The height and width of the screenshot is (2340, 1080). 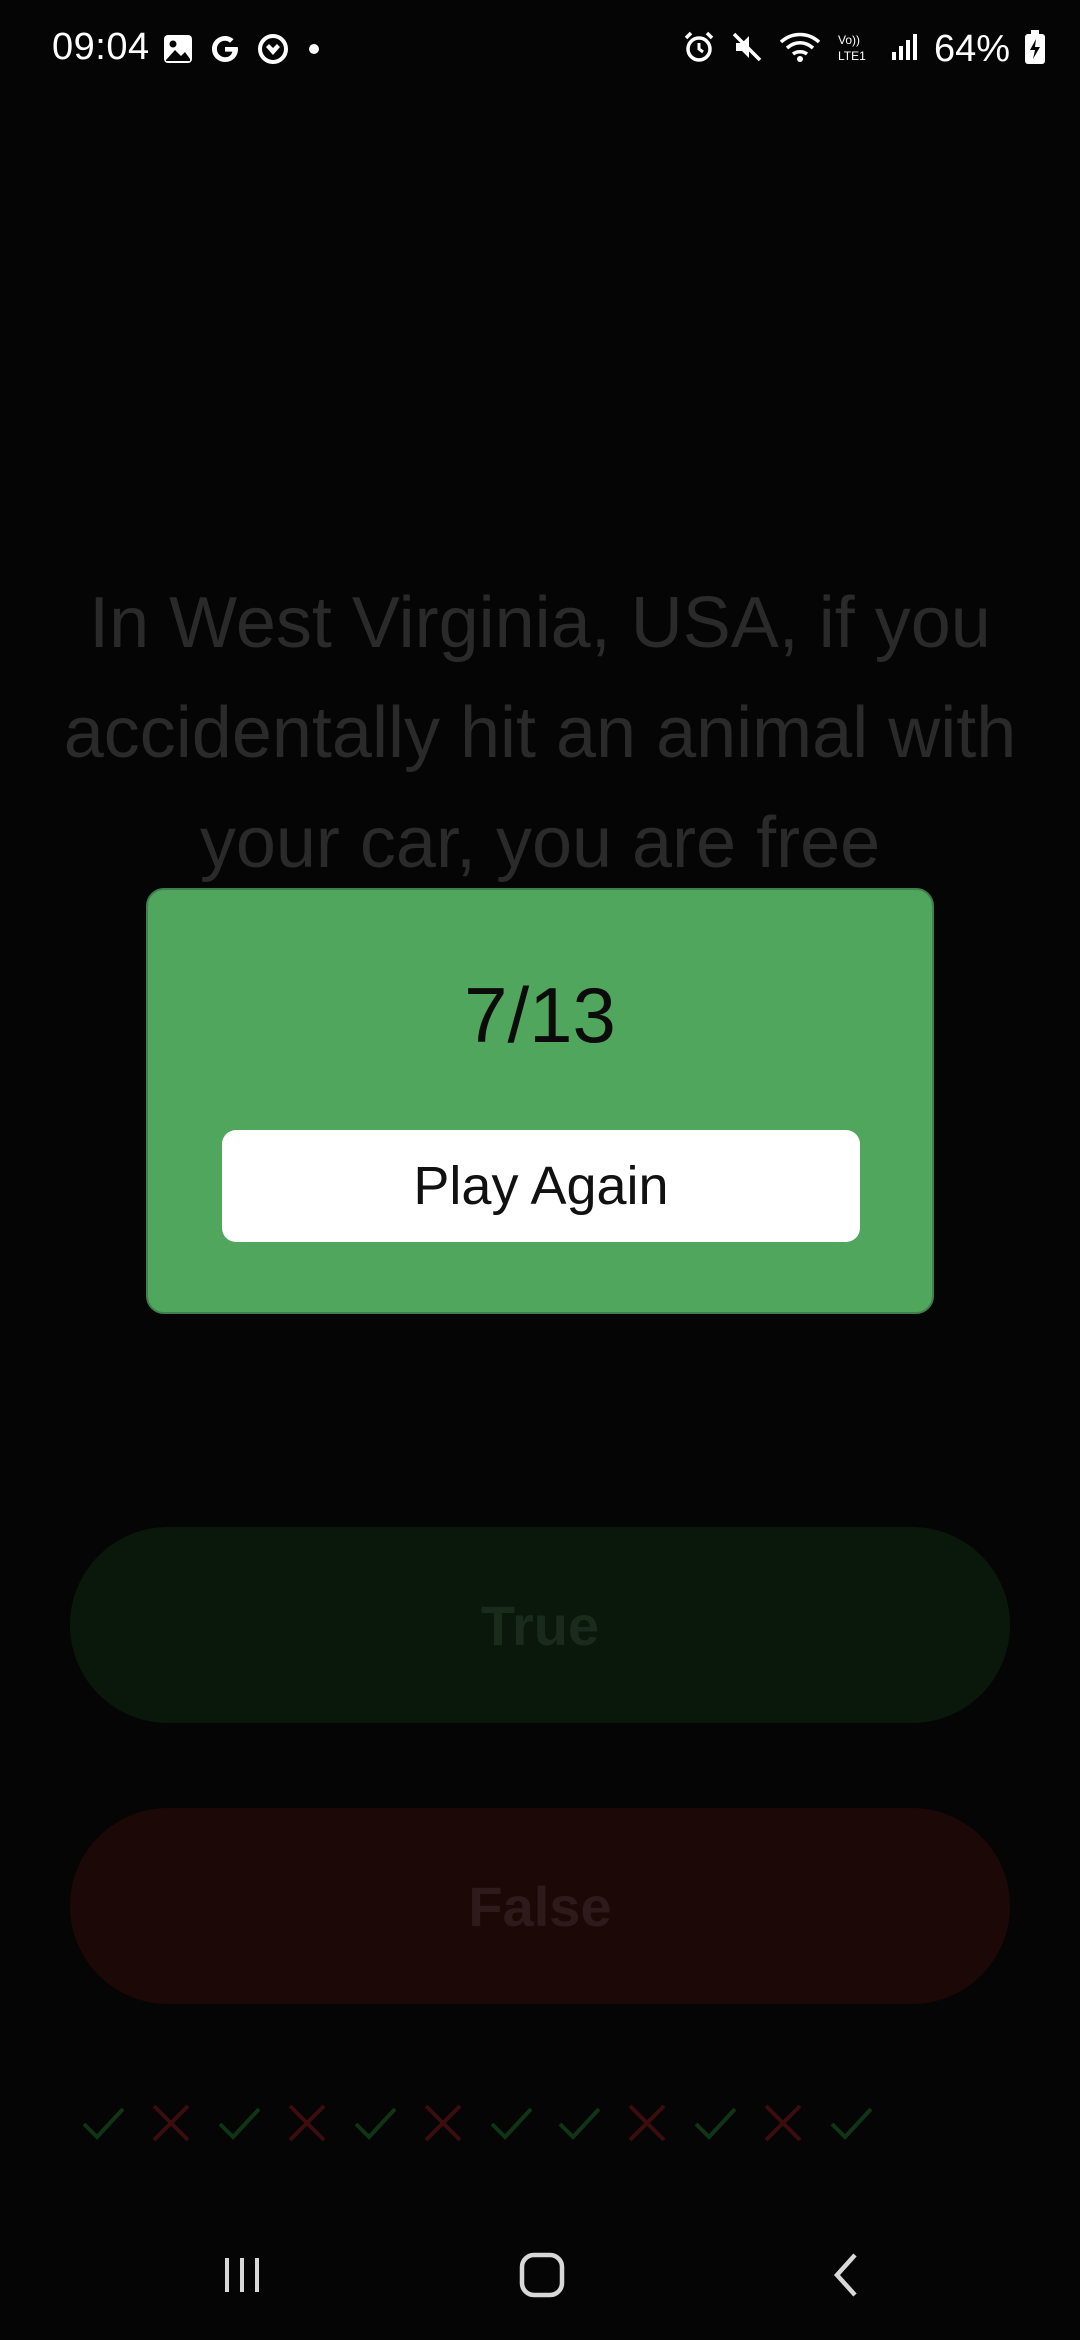 I want to click on mute-icon, so click(x=747, y=49).